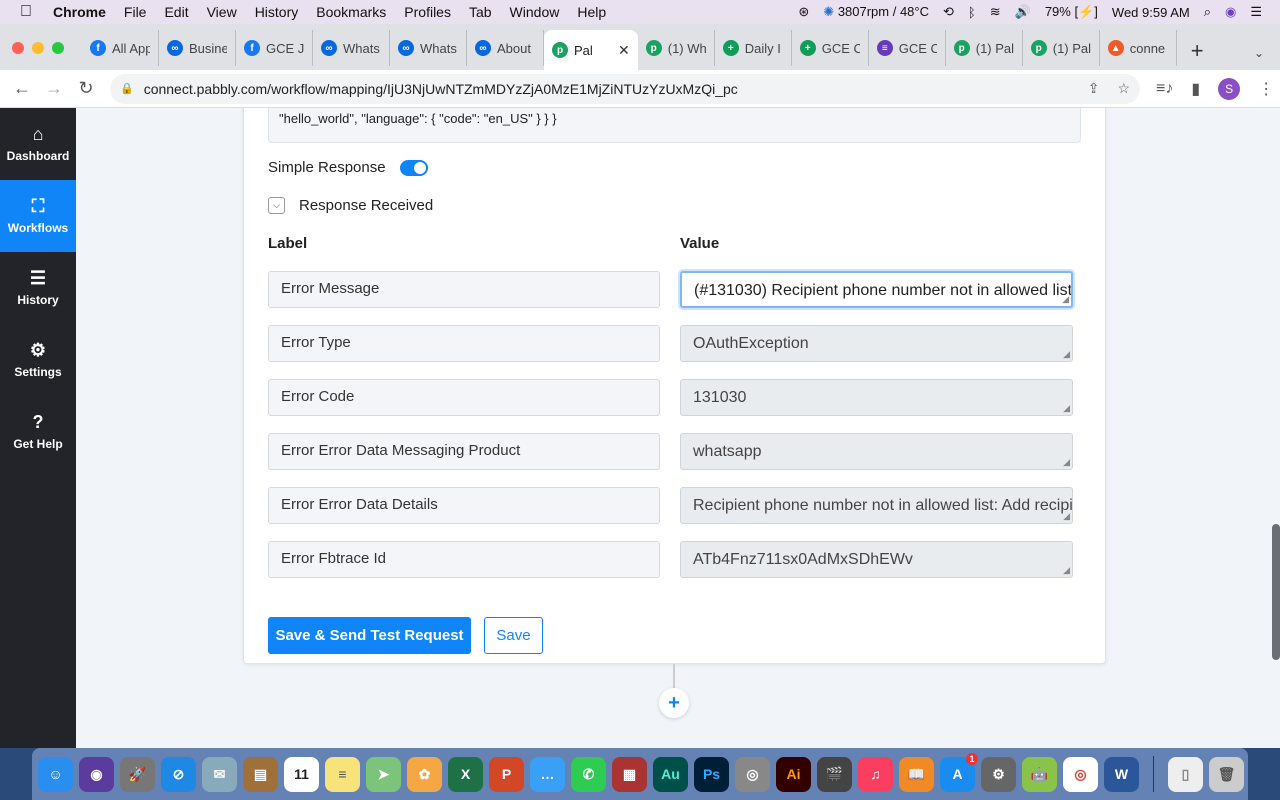  I want to click on field-label-box: Error Message, so click(464, 289).